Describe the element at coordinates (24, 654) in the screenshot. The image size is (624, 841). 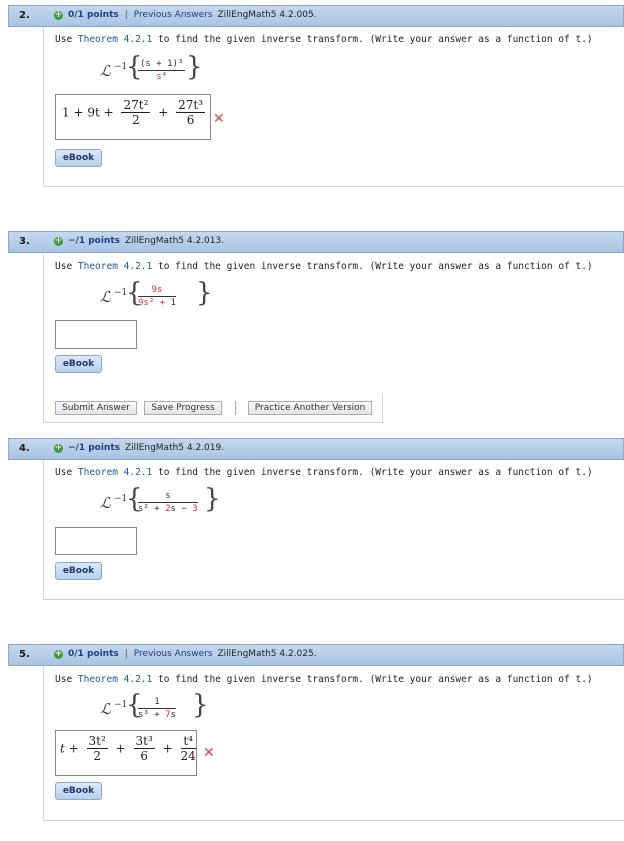
I see `question-number: 5.` at that location.